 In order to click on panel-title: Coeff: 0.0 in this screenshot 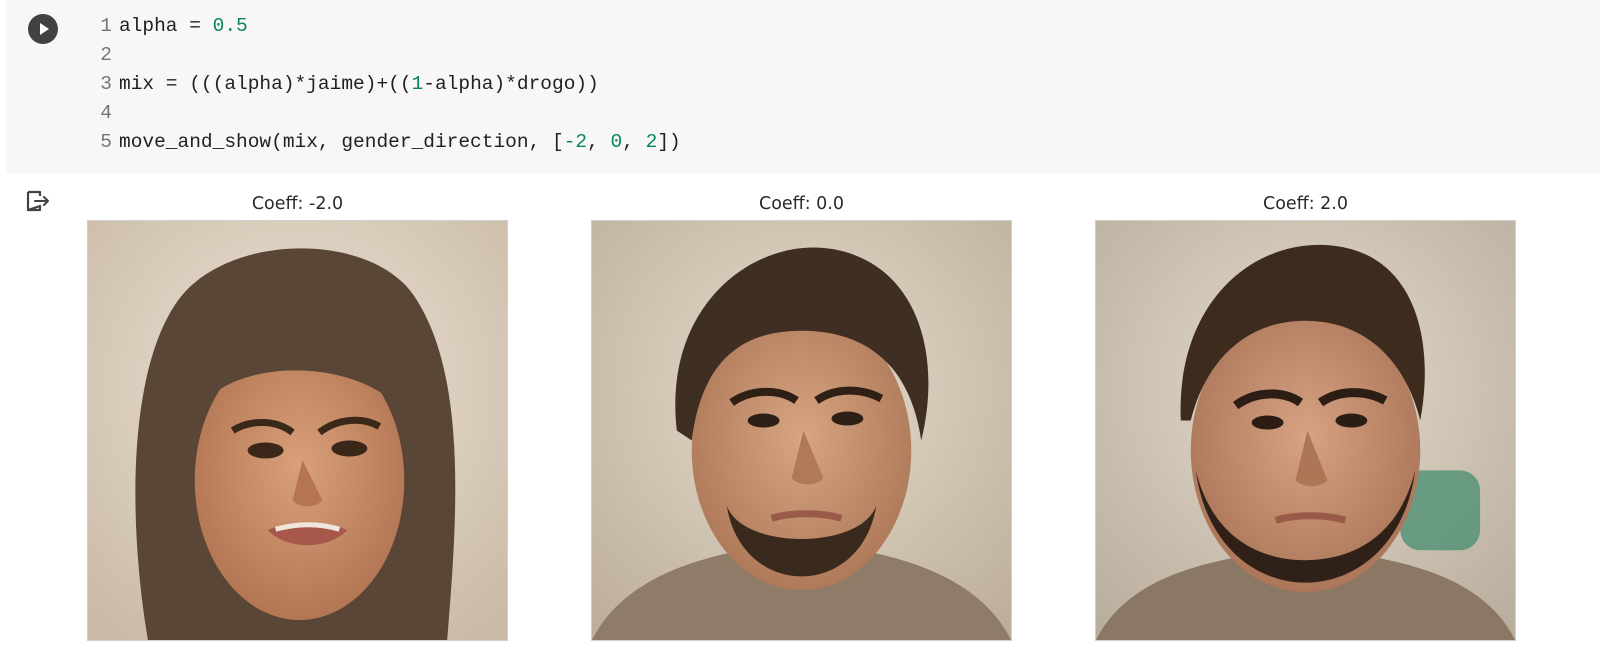, I will do `click(801, 204)`.